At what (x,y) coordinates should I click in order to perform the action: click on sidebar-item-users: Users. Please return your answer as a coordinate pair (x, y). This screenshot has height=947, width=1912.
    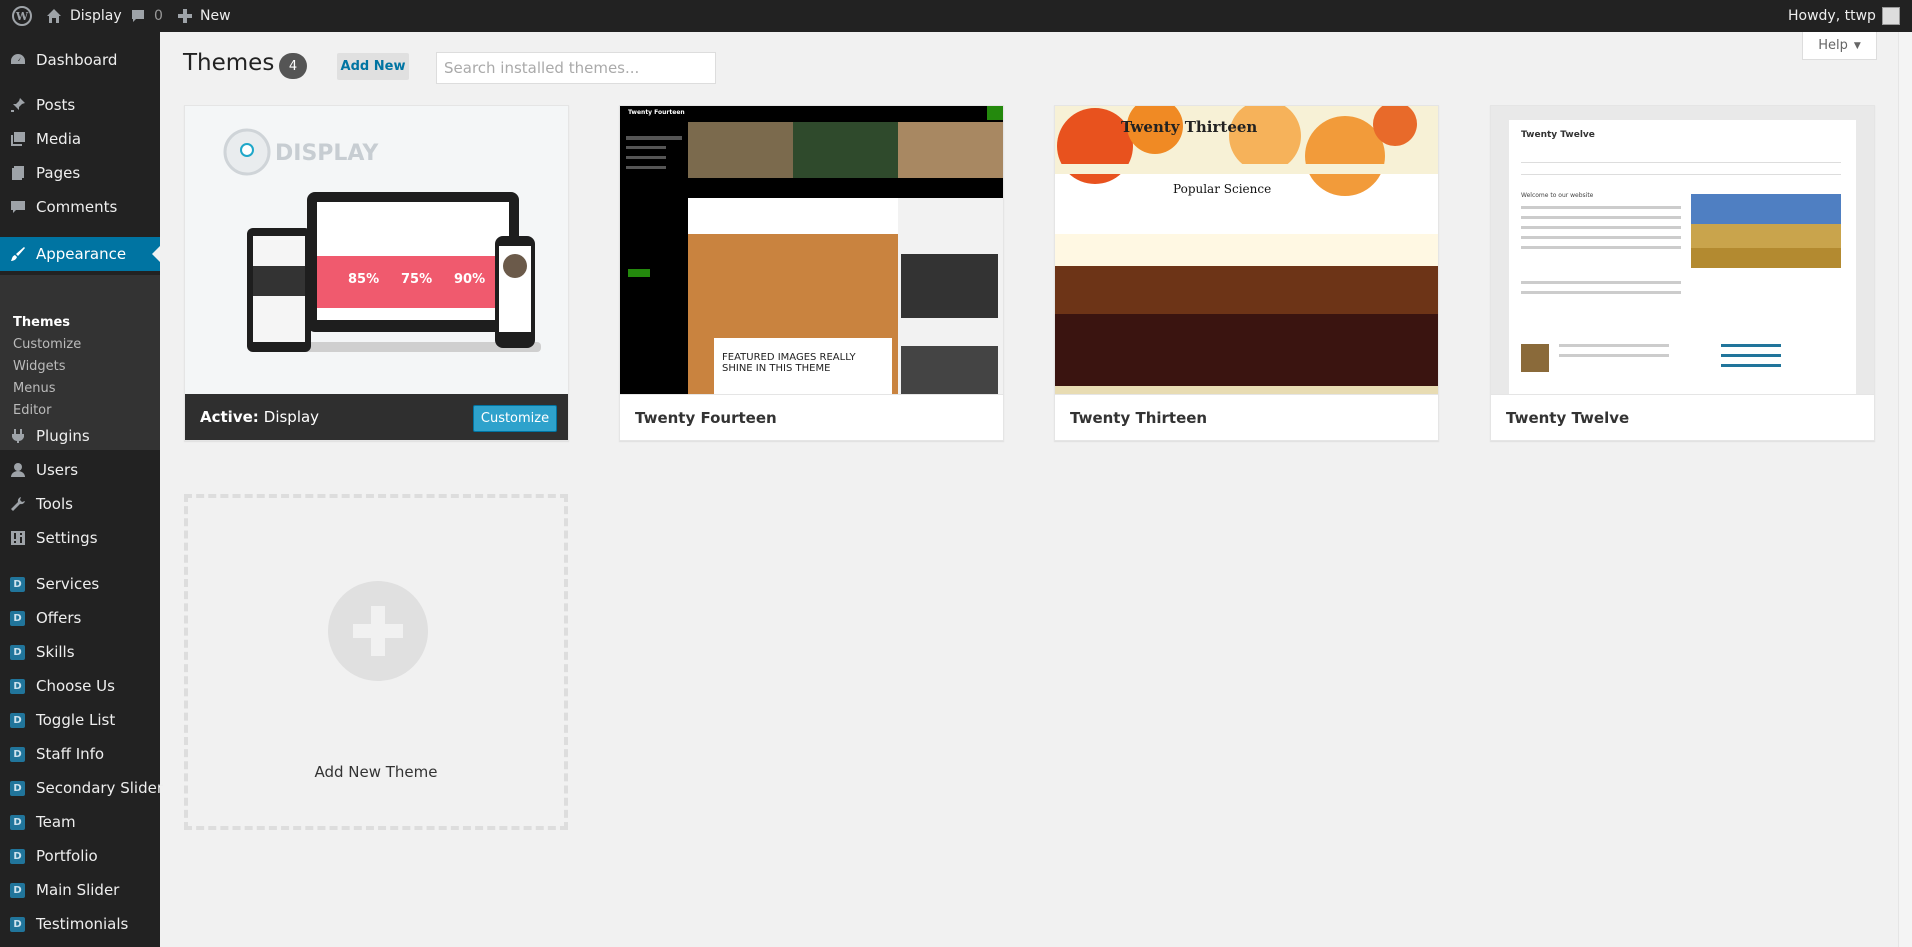
    Looking at the image, I should click on (80, 470).